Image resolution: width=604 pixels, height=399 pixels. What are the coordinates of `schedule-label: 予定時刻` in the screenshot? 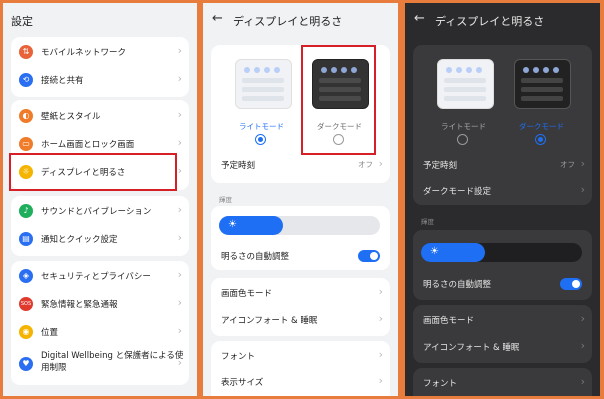 It's located at (440, 166).